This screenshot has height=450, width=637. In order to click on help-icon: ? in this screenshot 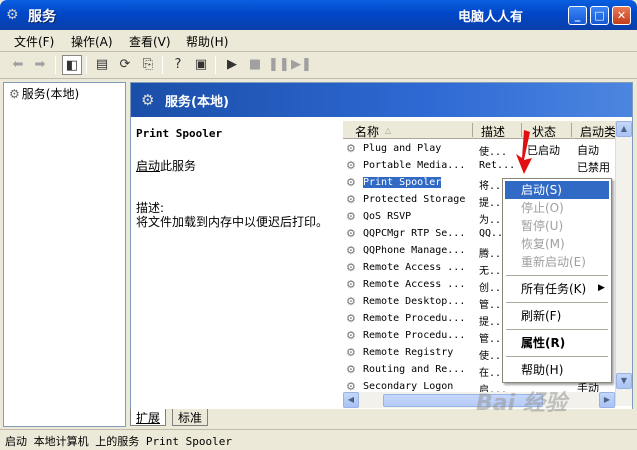, I will do `click(178, 65)`.